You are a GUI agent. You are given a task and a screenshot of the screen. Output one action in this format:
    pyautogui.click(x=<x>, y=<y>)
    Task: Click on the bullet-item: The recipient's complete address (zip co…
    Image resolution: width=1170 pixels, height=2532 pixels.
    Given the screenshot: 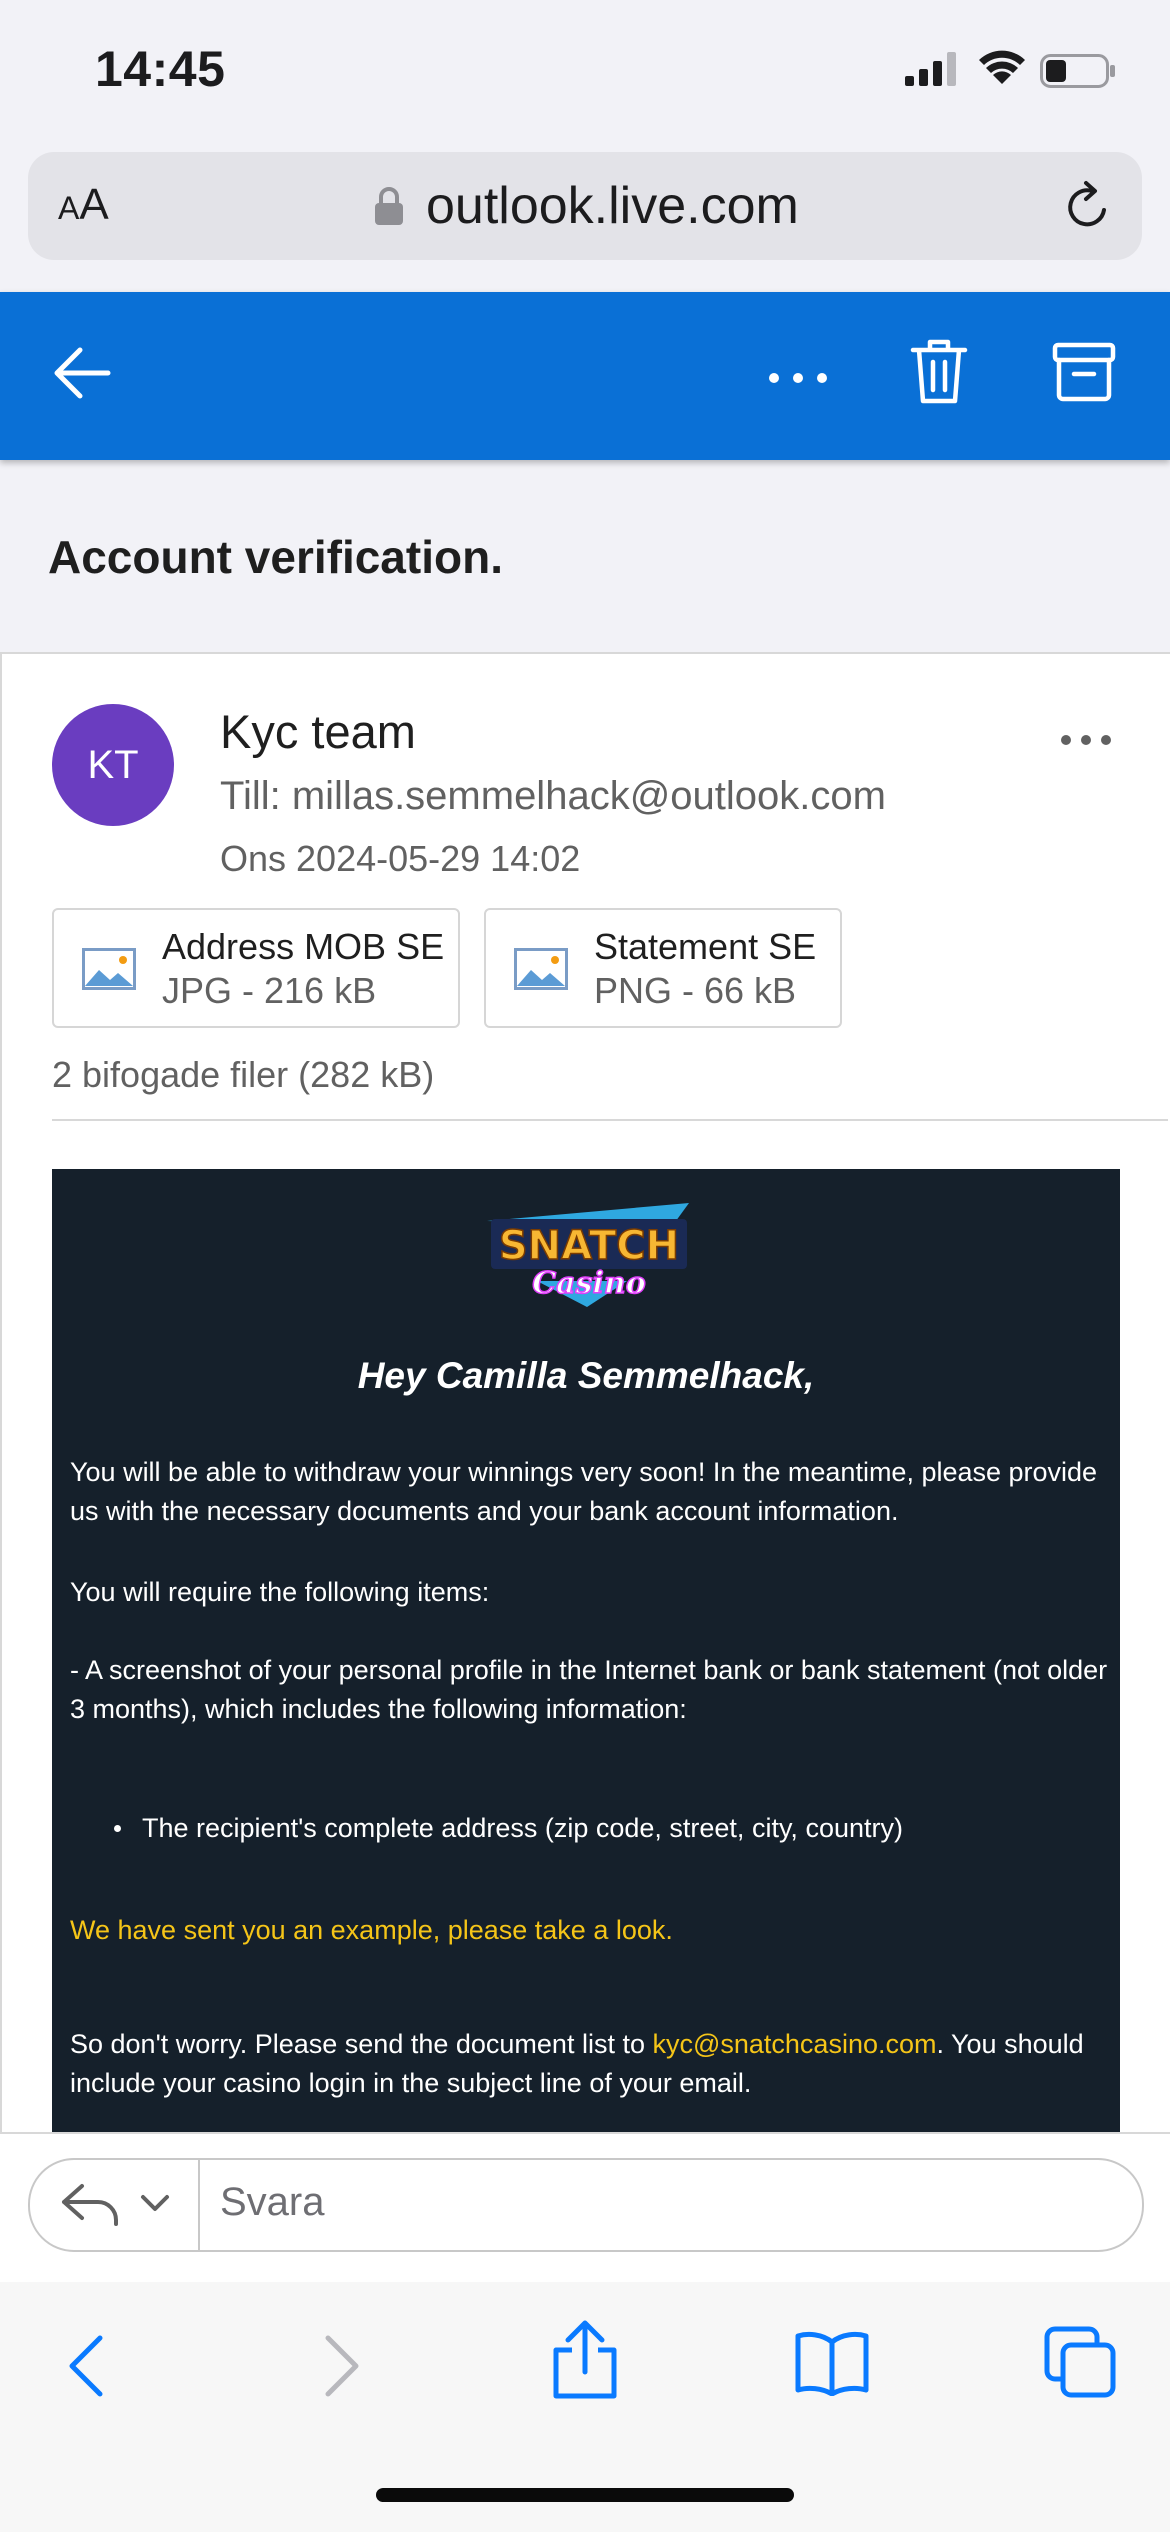 What is the action you would take?
    pyautogui.click(x=522, y=1828)
    